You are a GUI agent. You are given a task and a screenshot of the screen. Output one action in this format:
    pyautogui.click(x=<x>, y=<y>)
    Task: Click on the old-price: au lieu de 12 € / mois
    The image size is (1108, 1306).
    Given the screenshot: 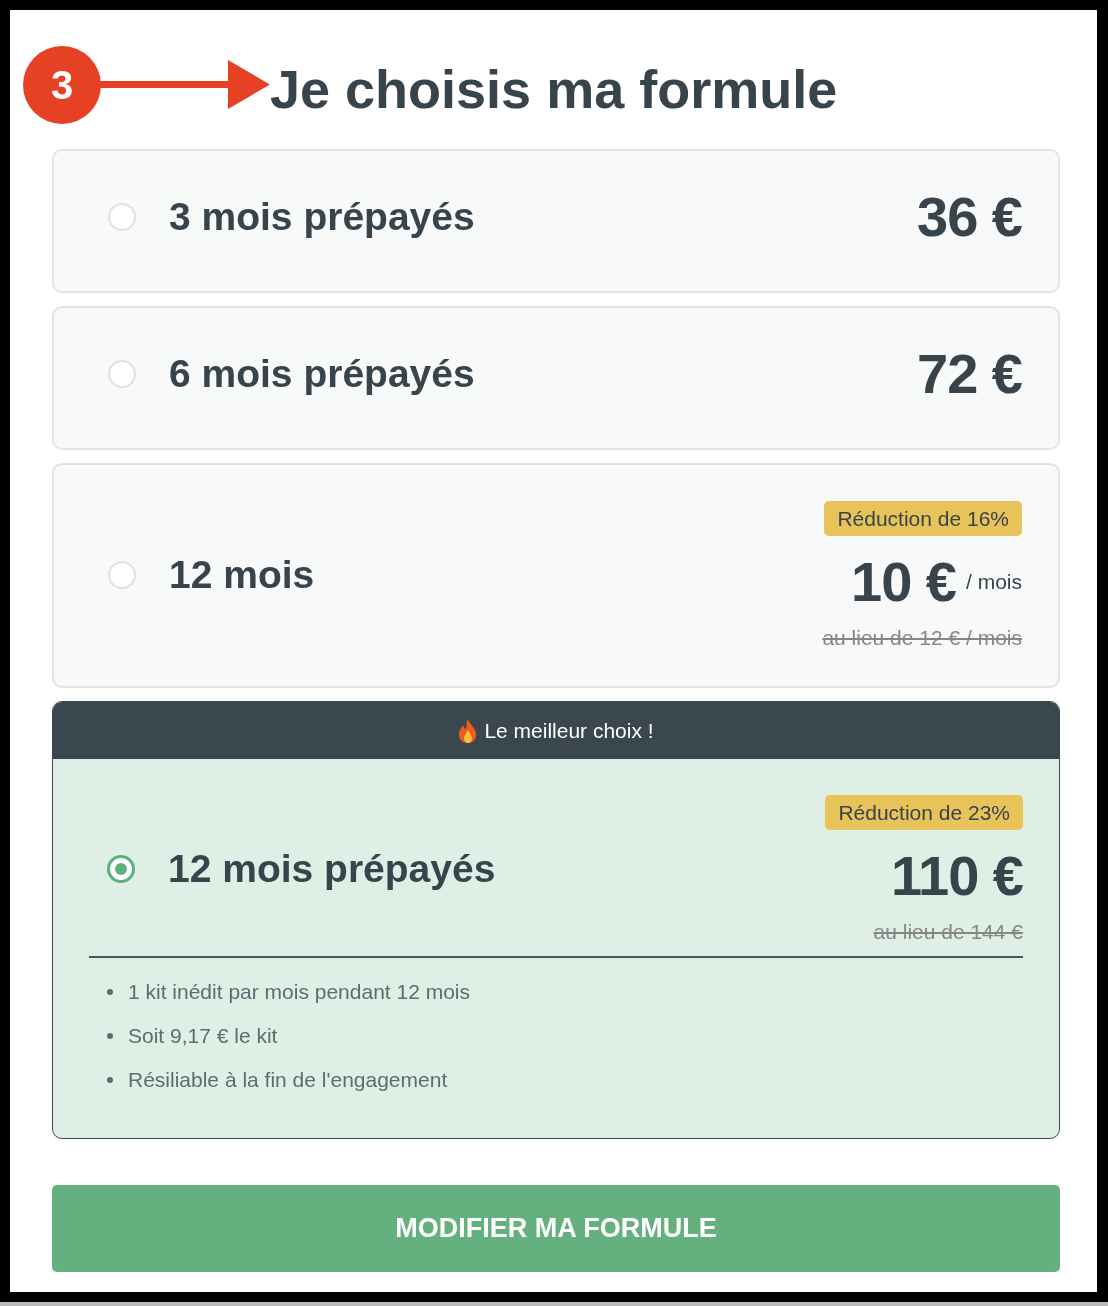 What is the action you would take?
    pyautogui.click(x=922, y=638)
    